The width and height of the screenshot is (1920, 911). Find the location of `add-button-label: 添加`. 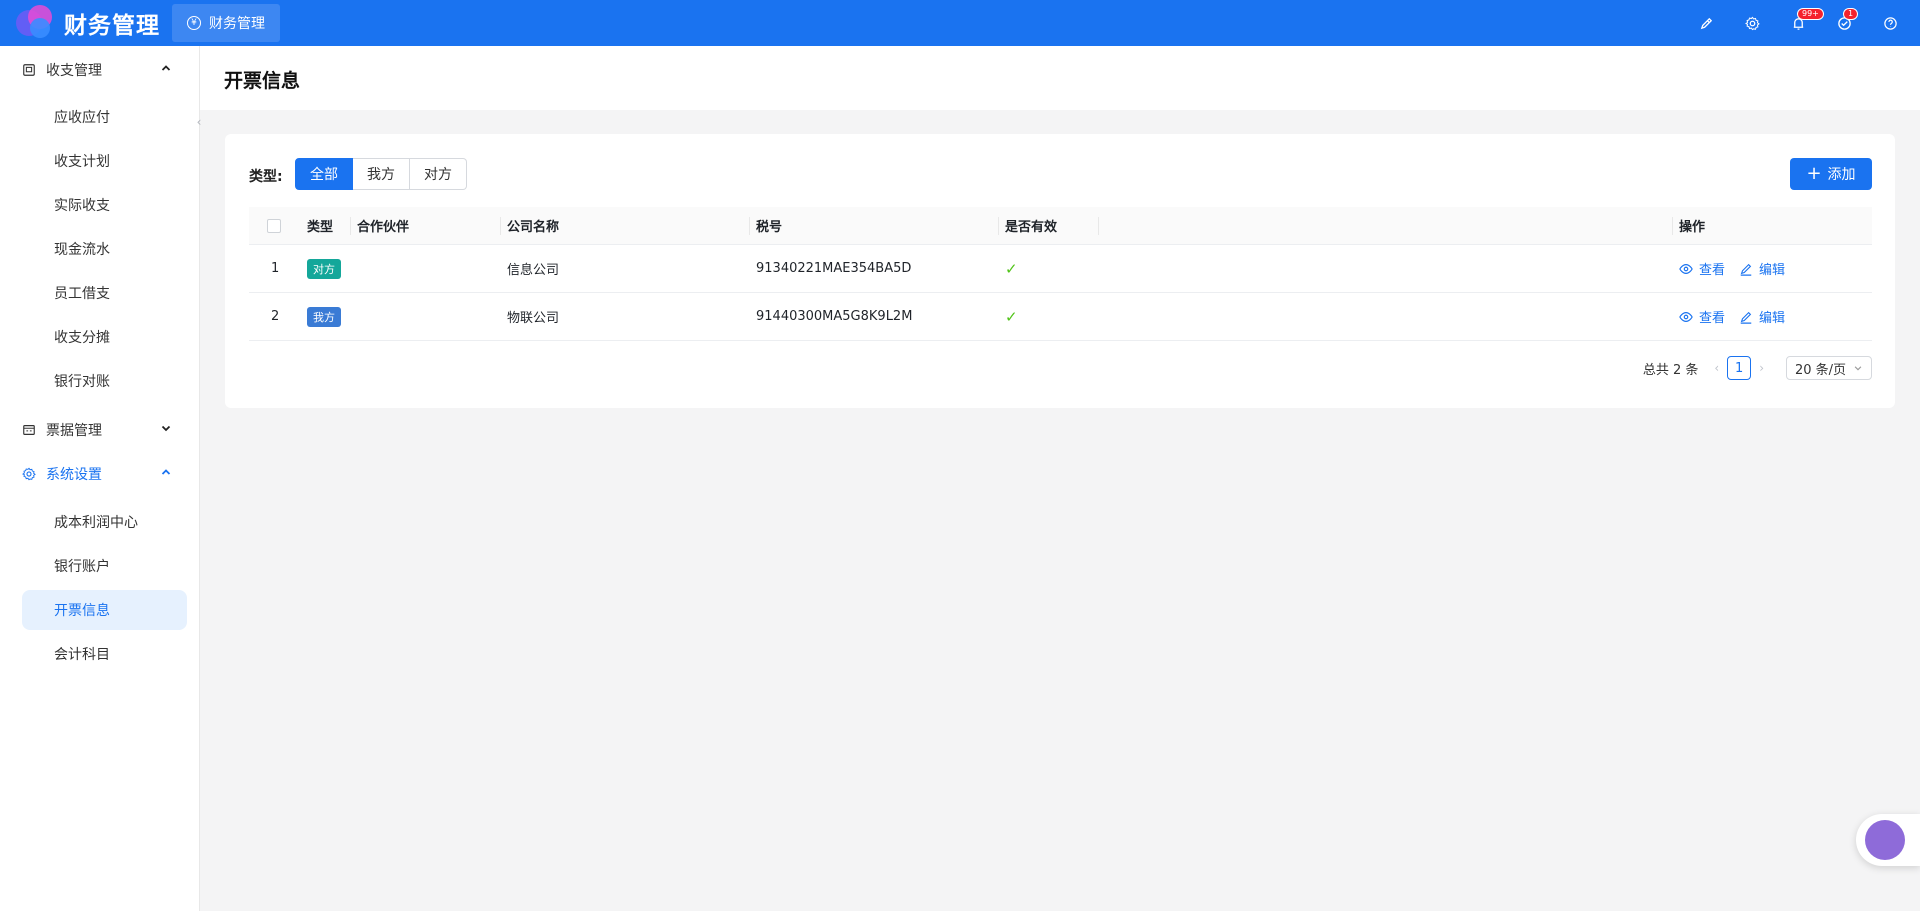

add-button-label: 添加 is located at coordinates (1841, 175).